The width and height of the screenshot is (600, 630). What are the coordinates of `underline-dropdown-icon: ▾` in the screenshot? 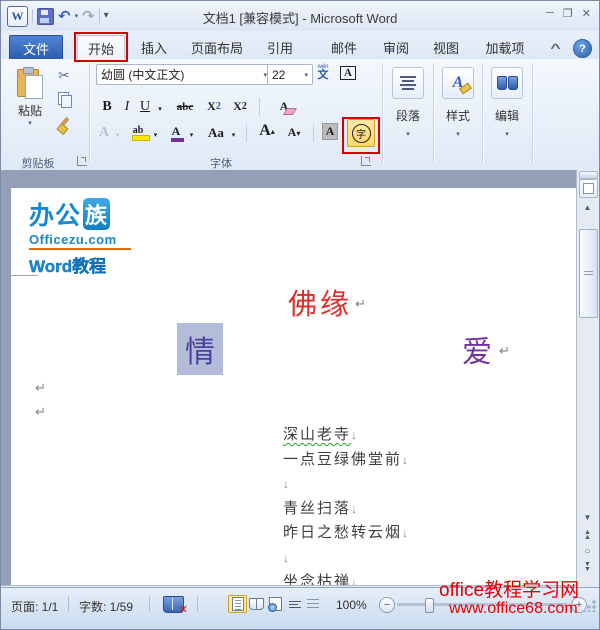 It's located at (160, 108).